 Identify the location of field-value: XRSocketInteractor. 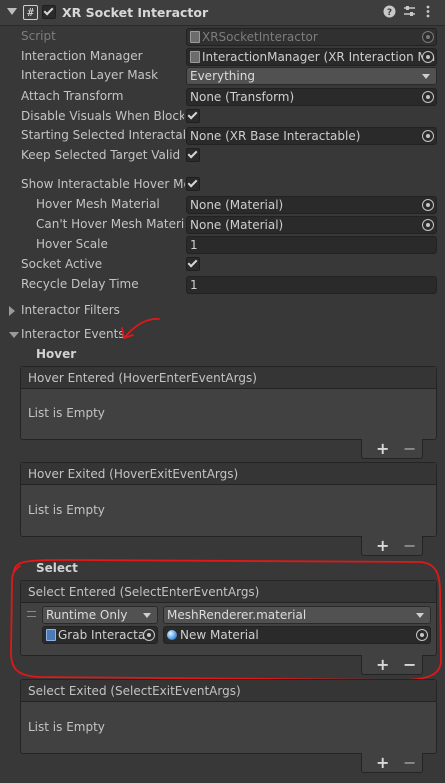
(260, 37).